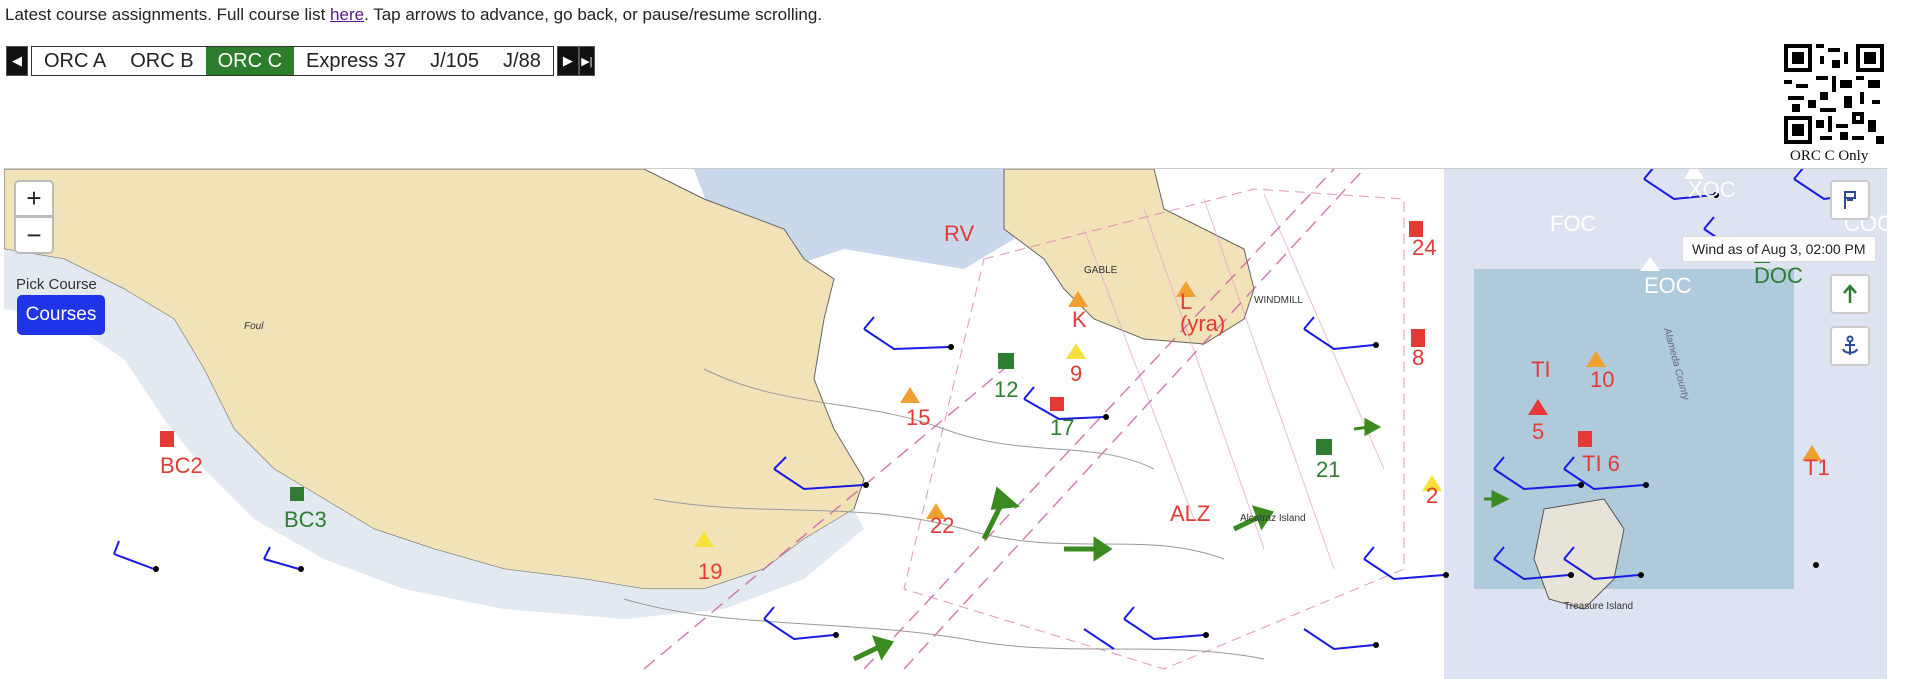 This screenshot has width=1907, height=679. I want to click on tab-j88: J/88, so click(522, 61).